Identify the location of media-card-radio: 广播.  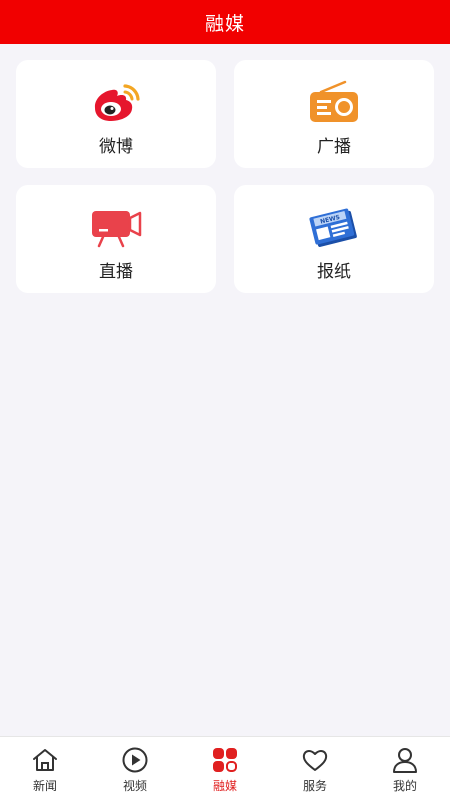
(334, 114).